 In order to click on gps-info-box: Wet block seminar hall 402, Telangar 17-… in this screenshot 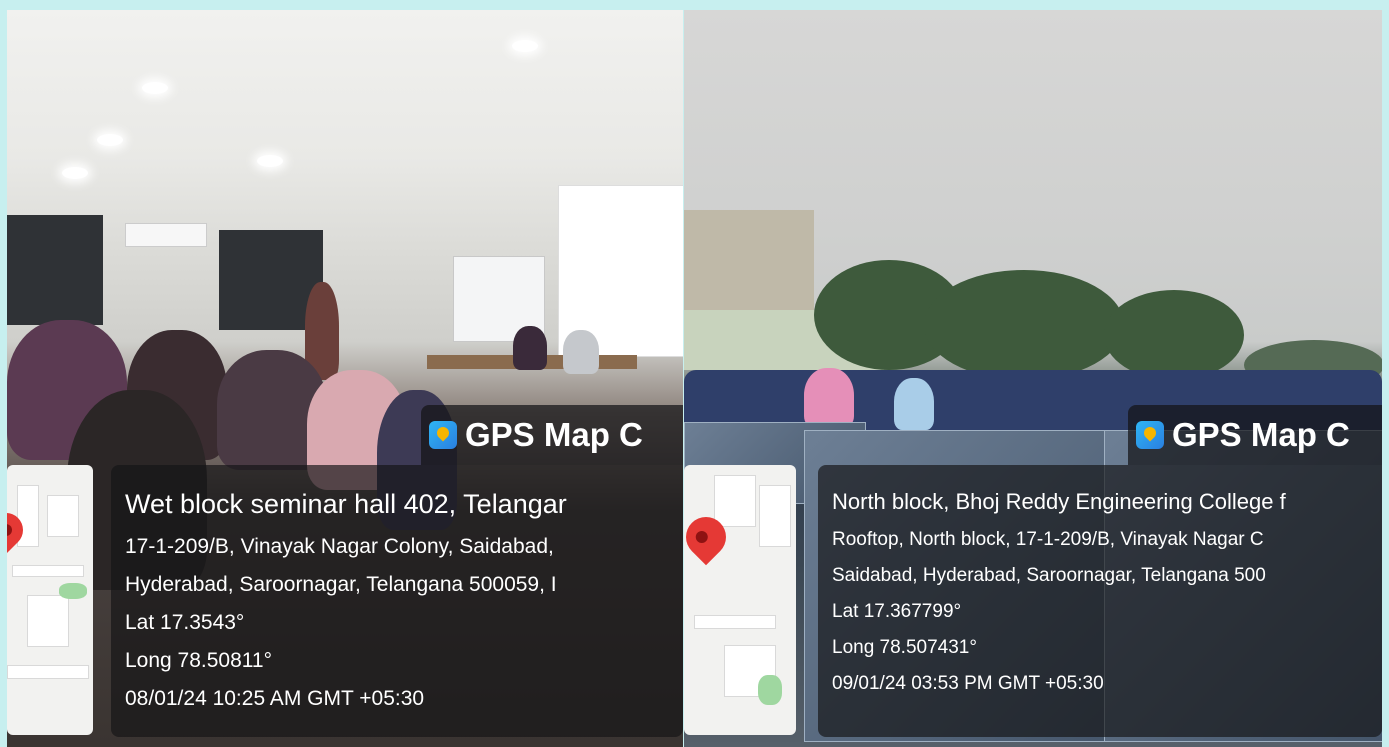, I will do `click(397, 601)`.